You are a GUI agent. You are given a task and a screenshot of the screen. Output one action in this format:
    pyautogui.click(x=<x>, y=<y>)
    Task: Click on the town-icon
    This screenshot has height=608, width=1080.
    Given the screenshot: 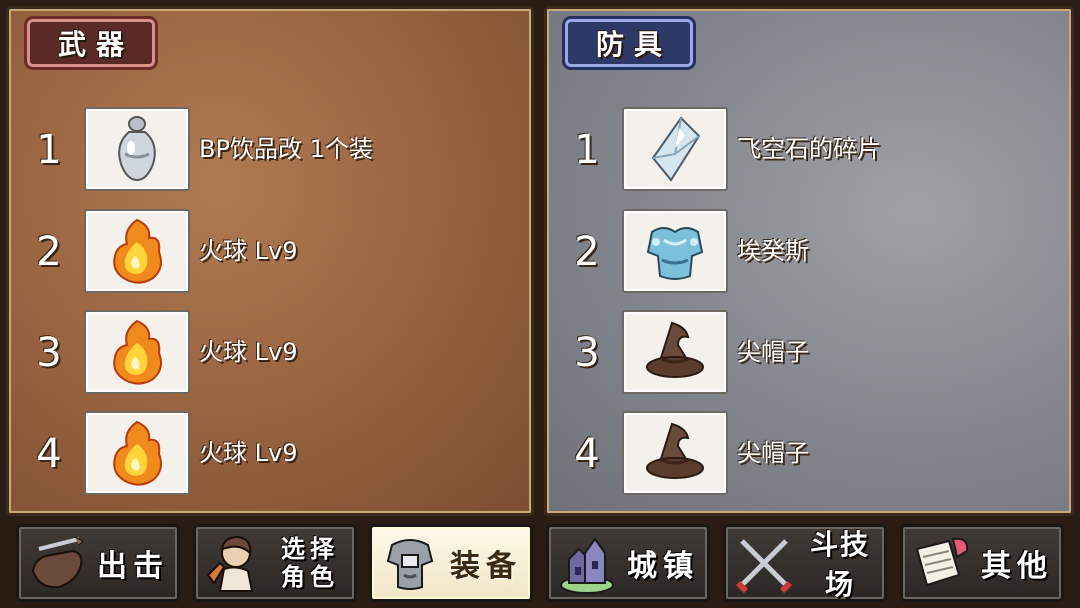 What is the action you would take?
    pyautogui.click(x=587, y=565)
    